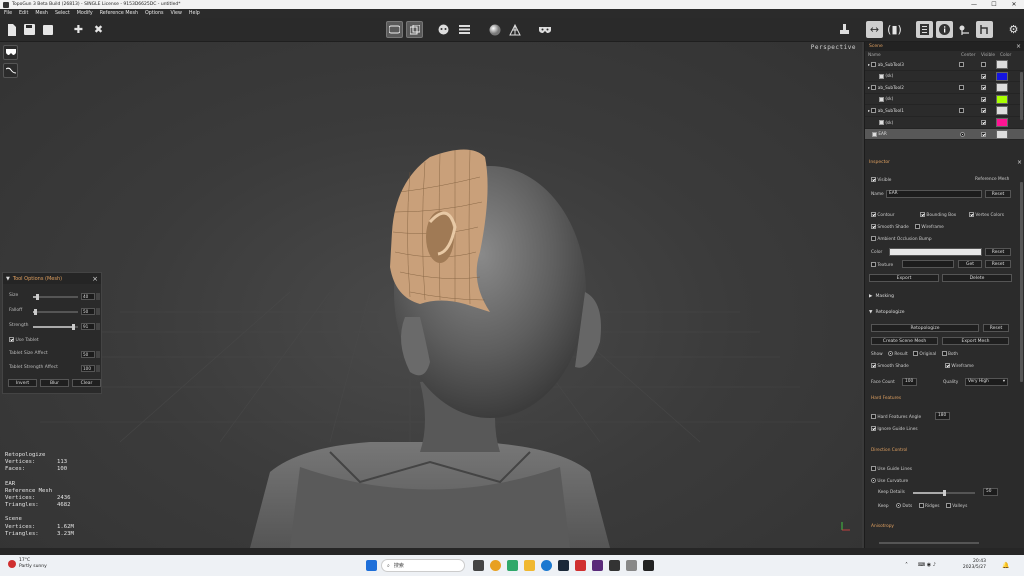 This screenshot has width=1024, height=576. Describe the element at coordinates (994, 4) in the screenshot. I see `maximize-button: ☐` at that location.